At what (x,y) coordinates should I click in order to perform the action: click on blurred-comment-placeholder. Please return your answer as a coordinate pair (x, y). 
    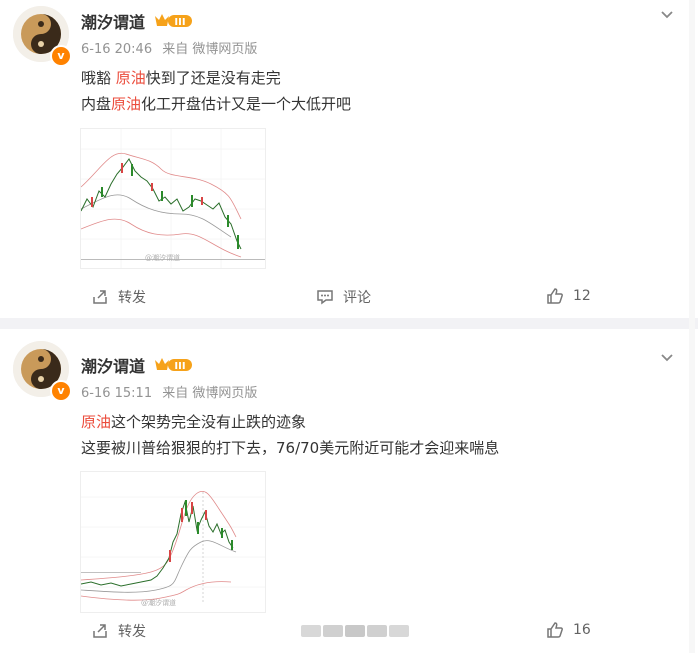
    Looking at the image, I should click on (355, 631).